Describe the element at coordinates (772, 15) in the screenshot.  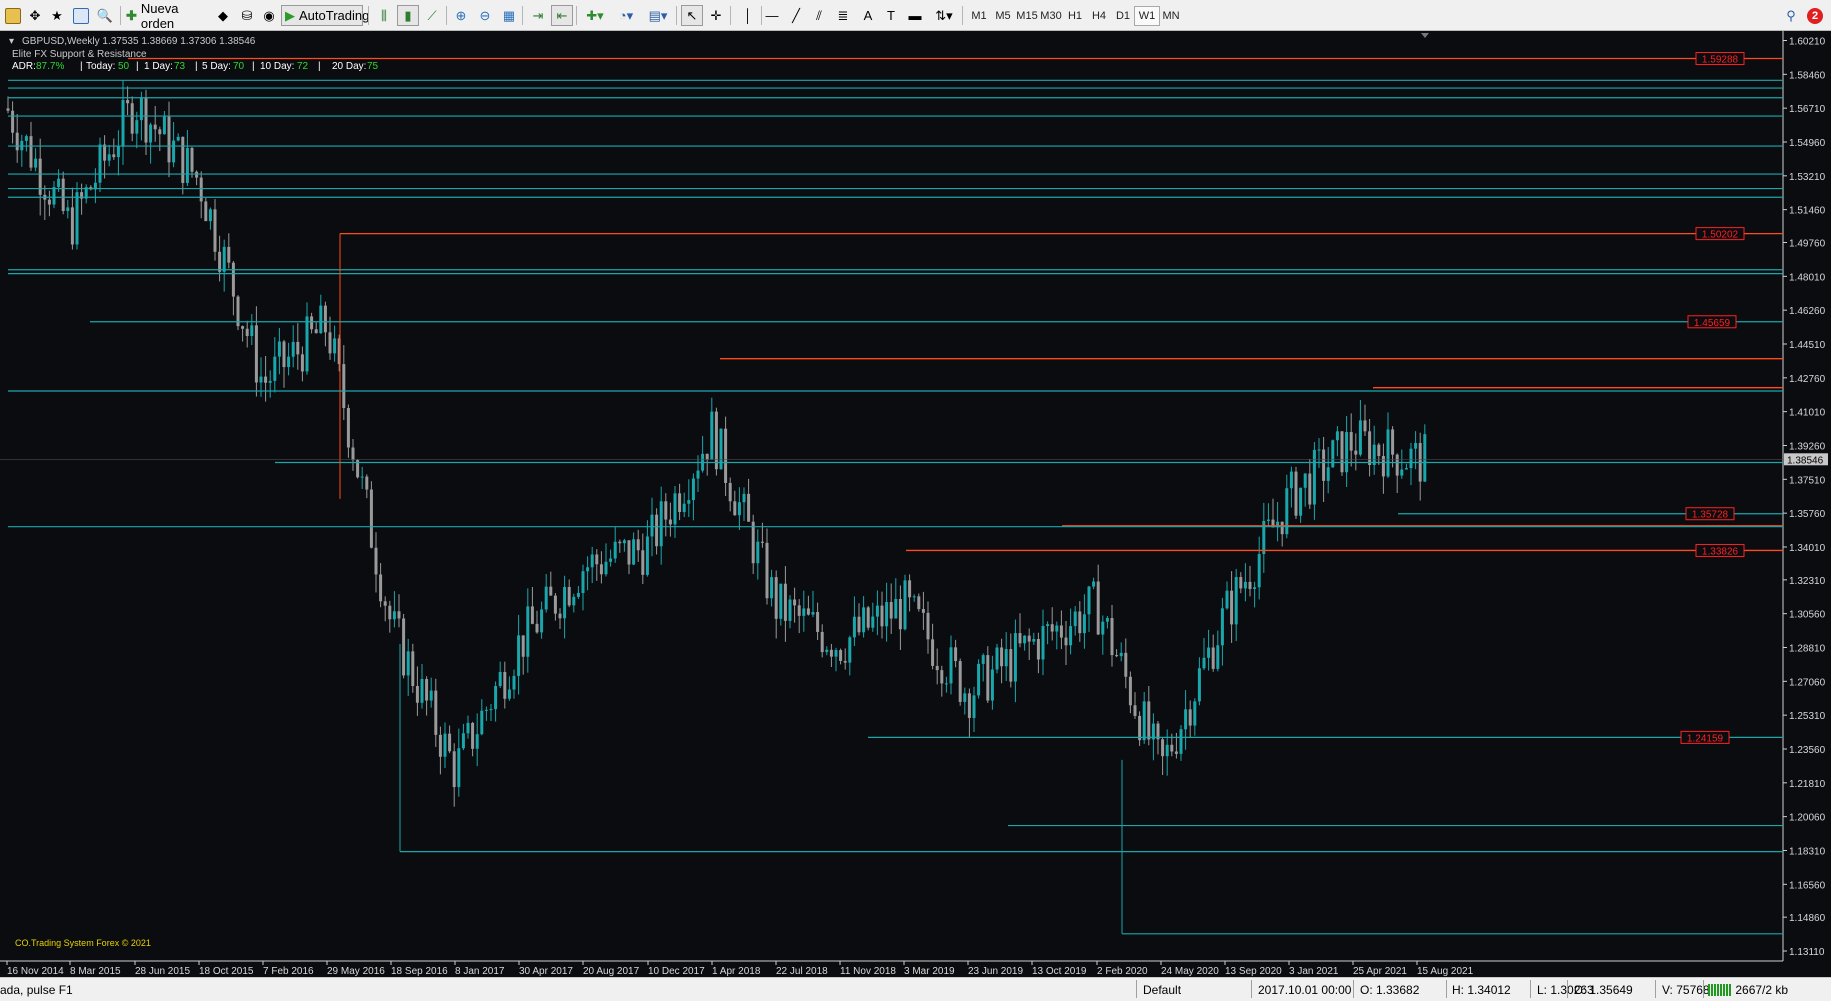
I see `horizontal-line-icon: —` at that location.